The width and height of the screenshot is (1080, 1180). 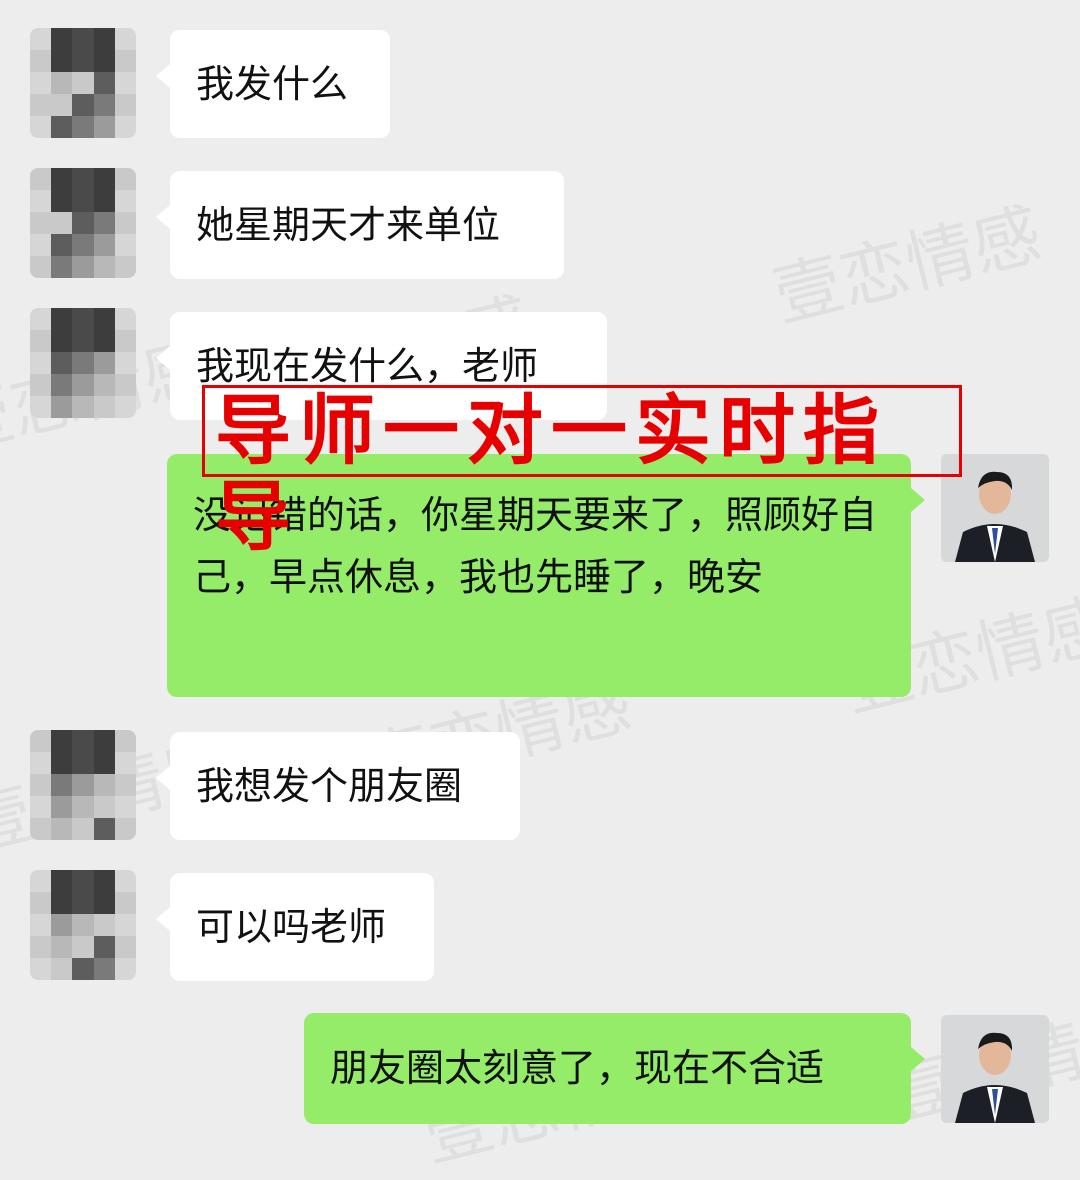 I want to click on coach-avatar, so click(x=995, y=1069).